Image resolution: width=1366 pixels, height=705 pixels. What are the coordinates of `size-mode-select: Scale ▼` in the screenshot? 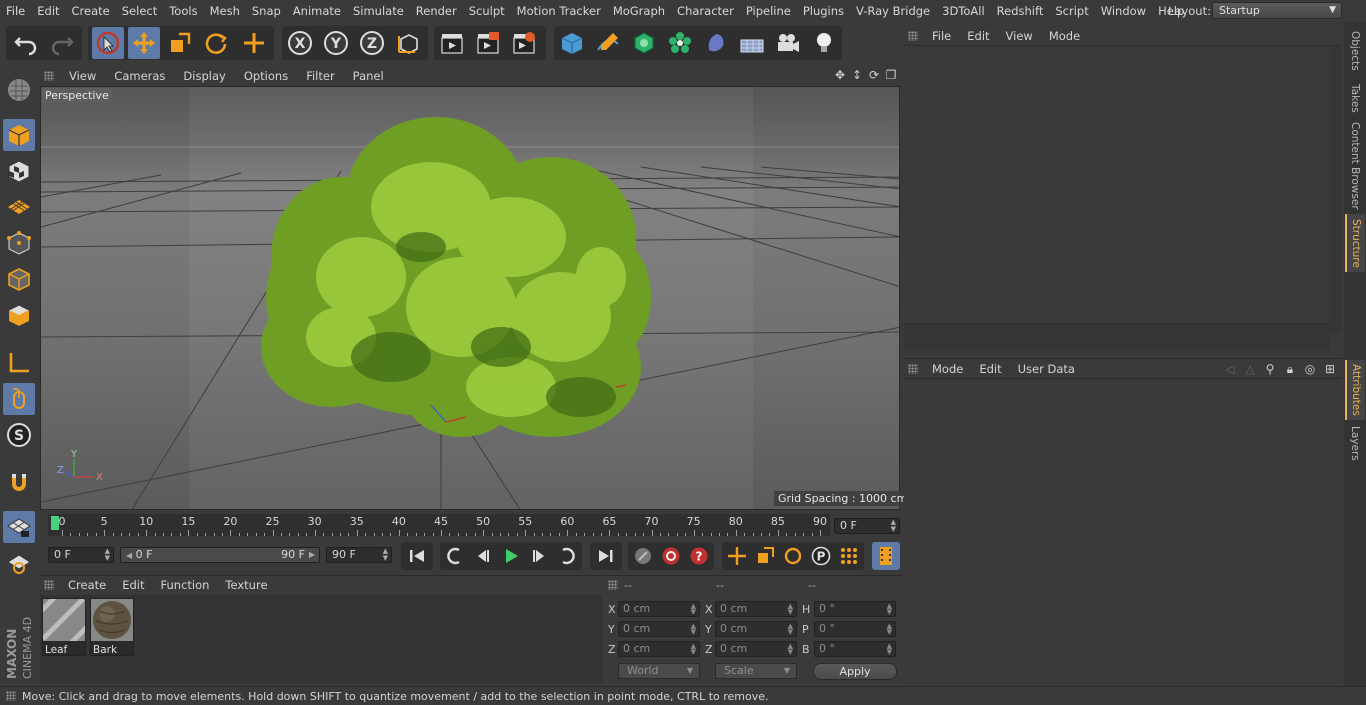 It's located at (756, 671).